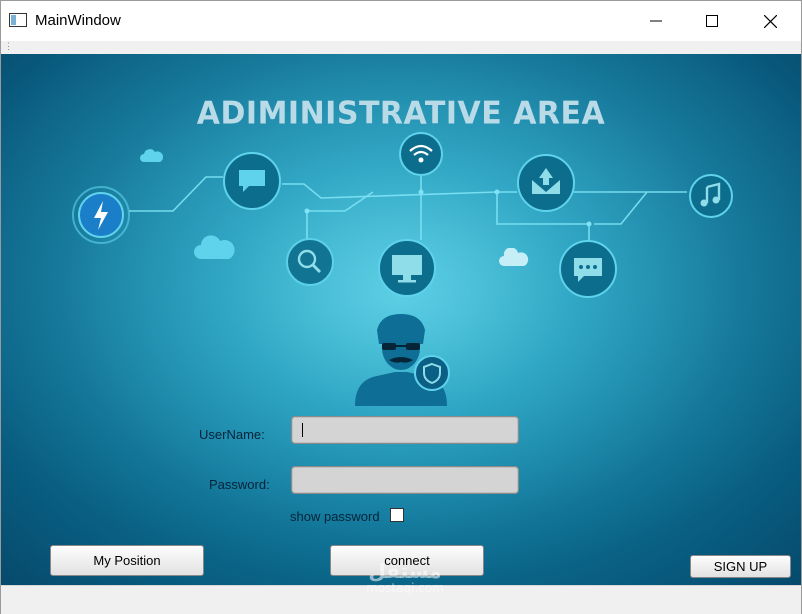  I want to click on title-bar: MainWindow, so click(401, 21).